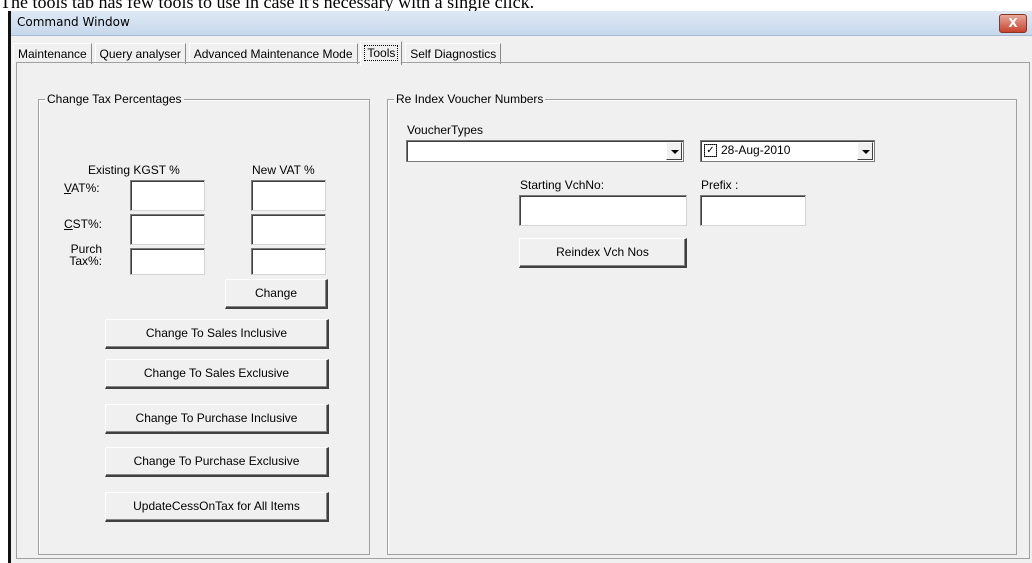 Image resolution: width=1032 pixels, height=563 pixels. I want to click on tab-self-diagnostics: Self Diagnostics, so click(453, 53).